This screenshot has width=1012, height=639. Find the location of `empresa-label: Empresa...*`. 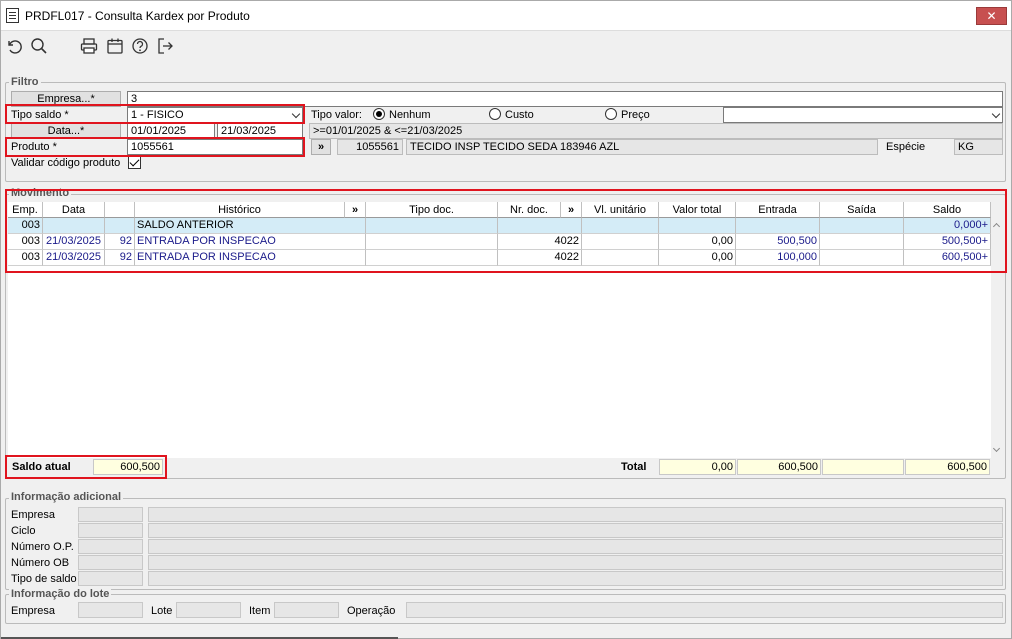

empresa-label: Empresa...* is located at coordinates (66, 99).